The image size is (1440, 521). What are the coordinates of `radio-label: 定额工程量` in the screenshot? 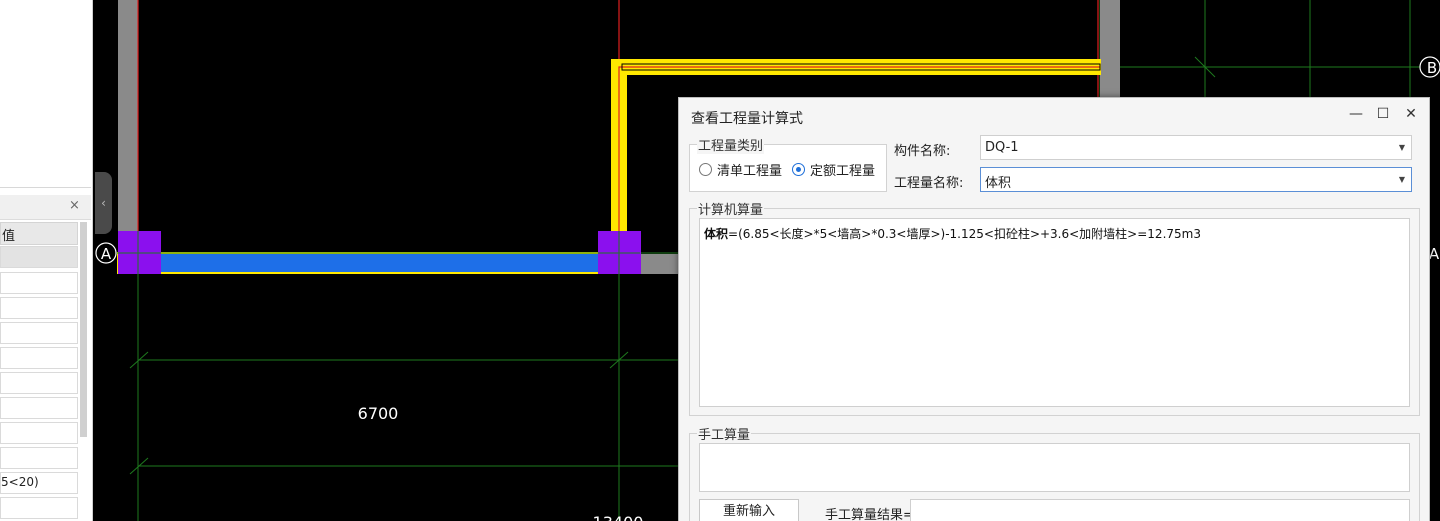 It's located at (843, 171).